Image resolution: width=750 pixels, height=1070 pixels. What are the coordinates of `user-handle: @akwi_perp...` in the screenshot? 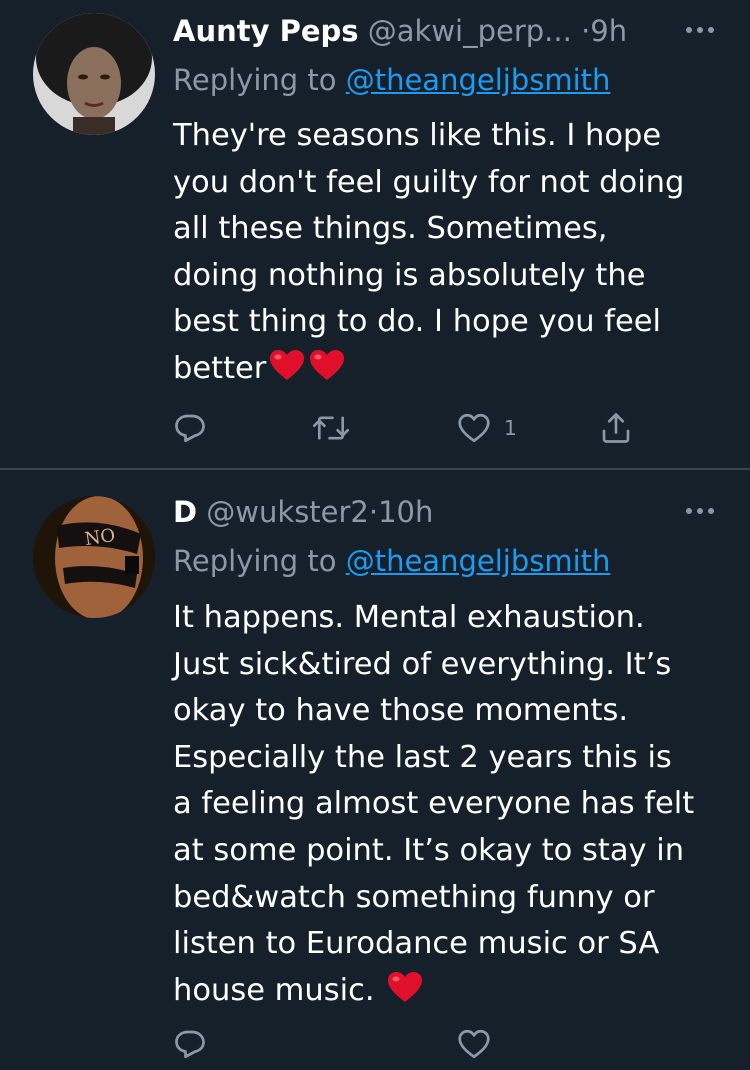 It's located at (470, 31).